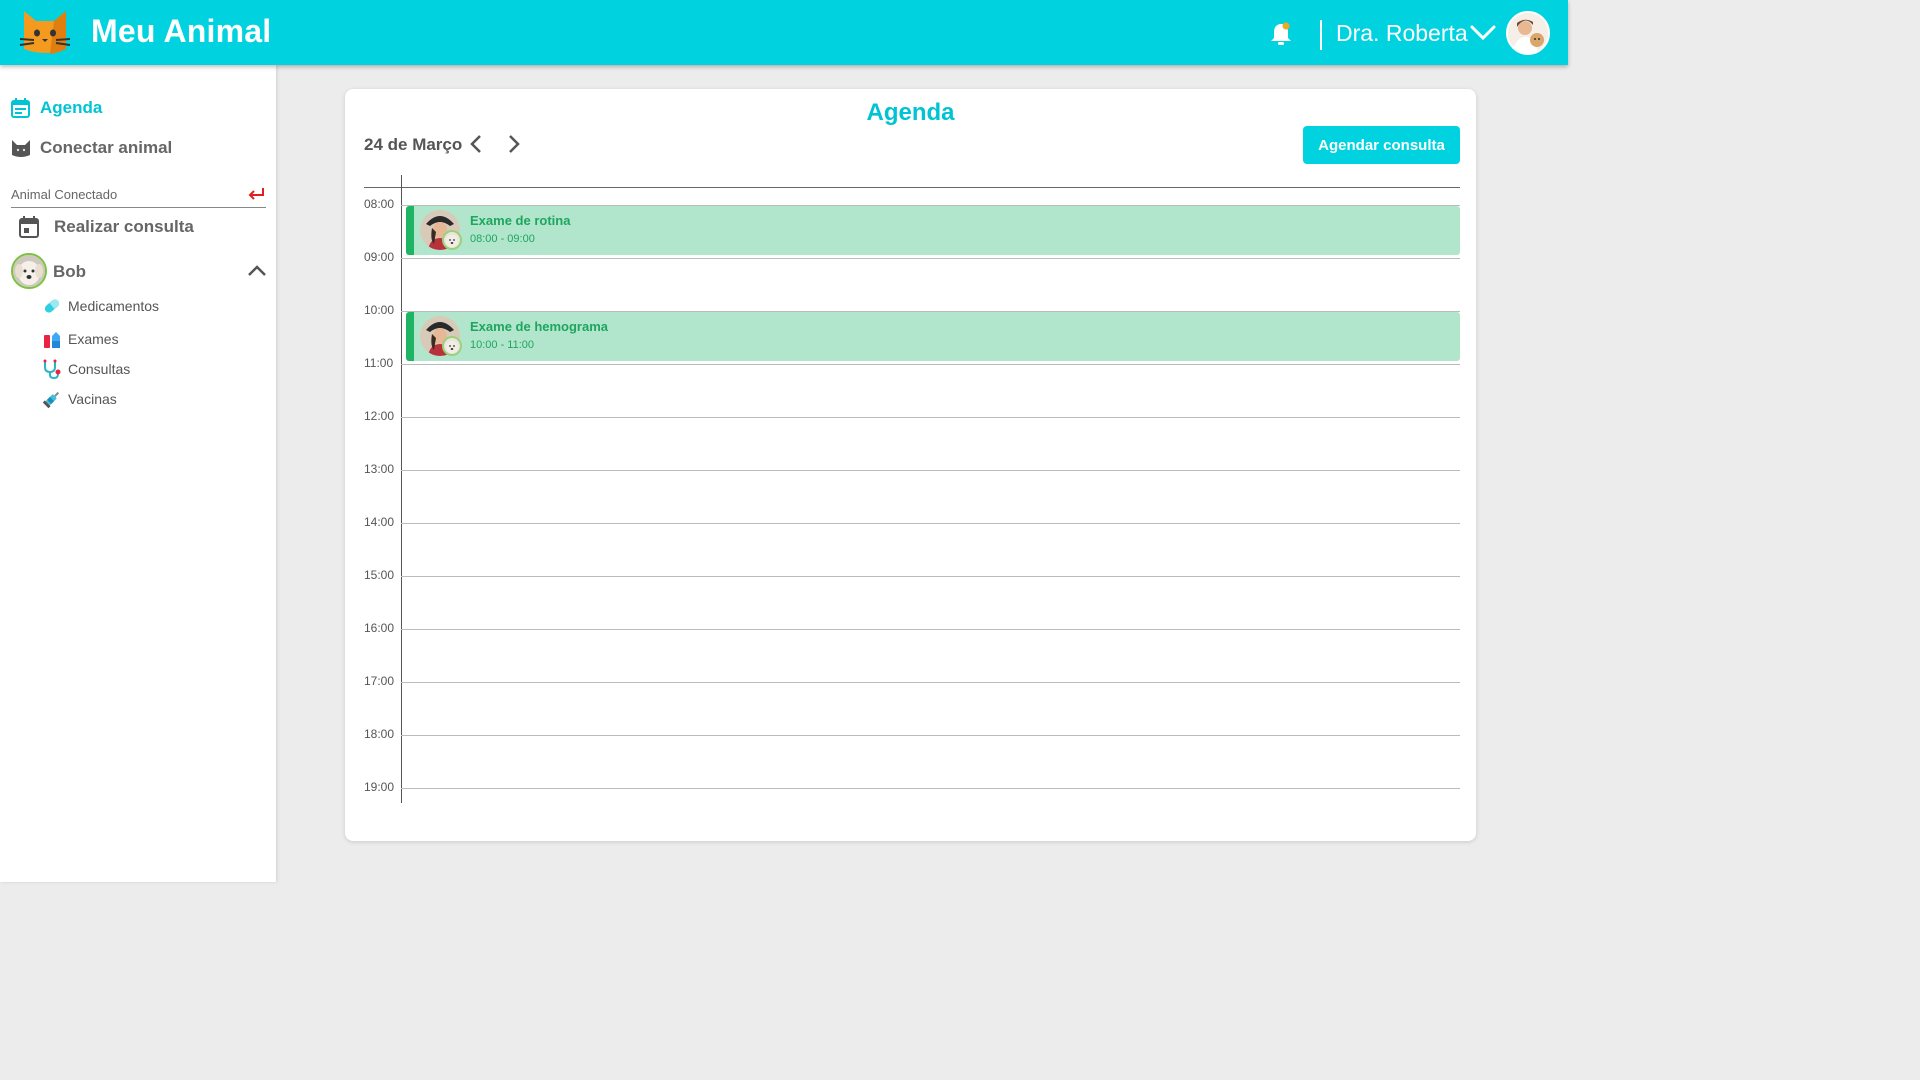 The width and height of the screenshot is (1920, 1080). I want to click on calendar-icon, so click(20, 108).